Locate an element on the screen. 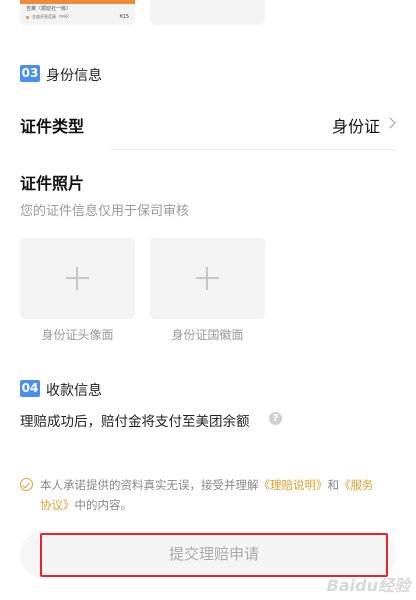  divider is located at coordinates (253, 149).